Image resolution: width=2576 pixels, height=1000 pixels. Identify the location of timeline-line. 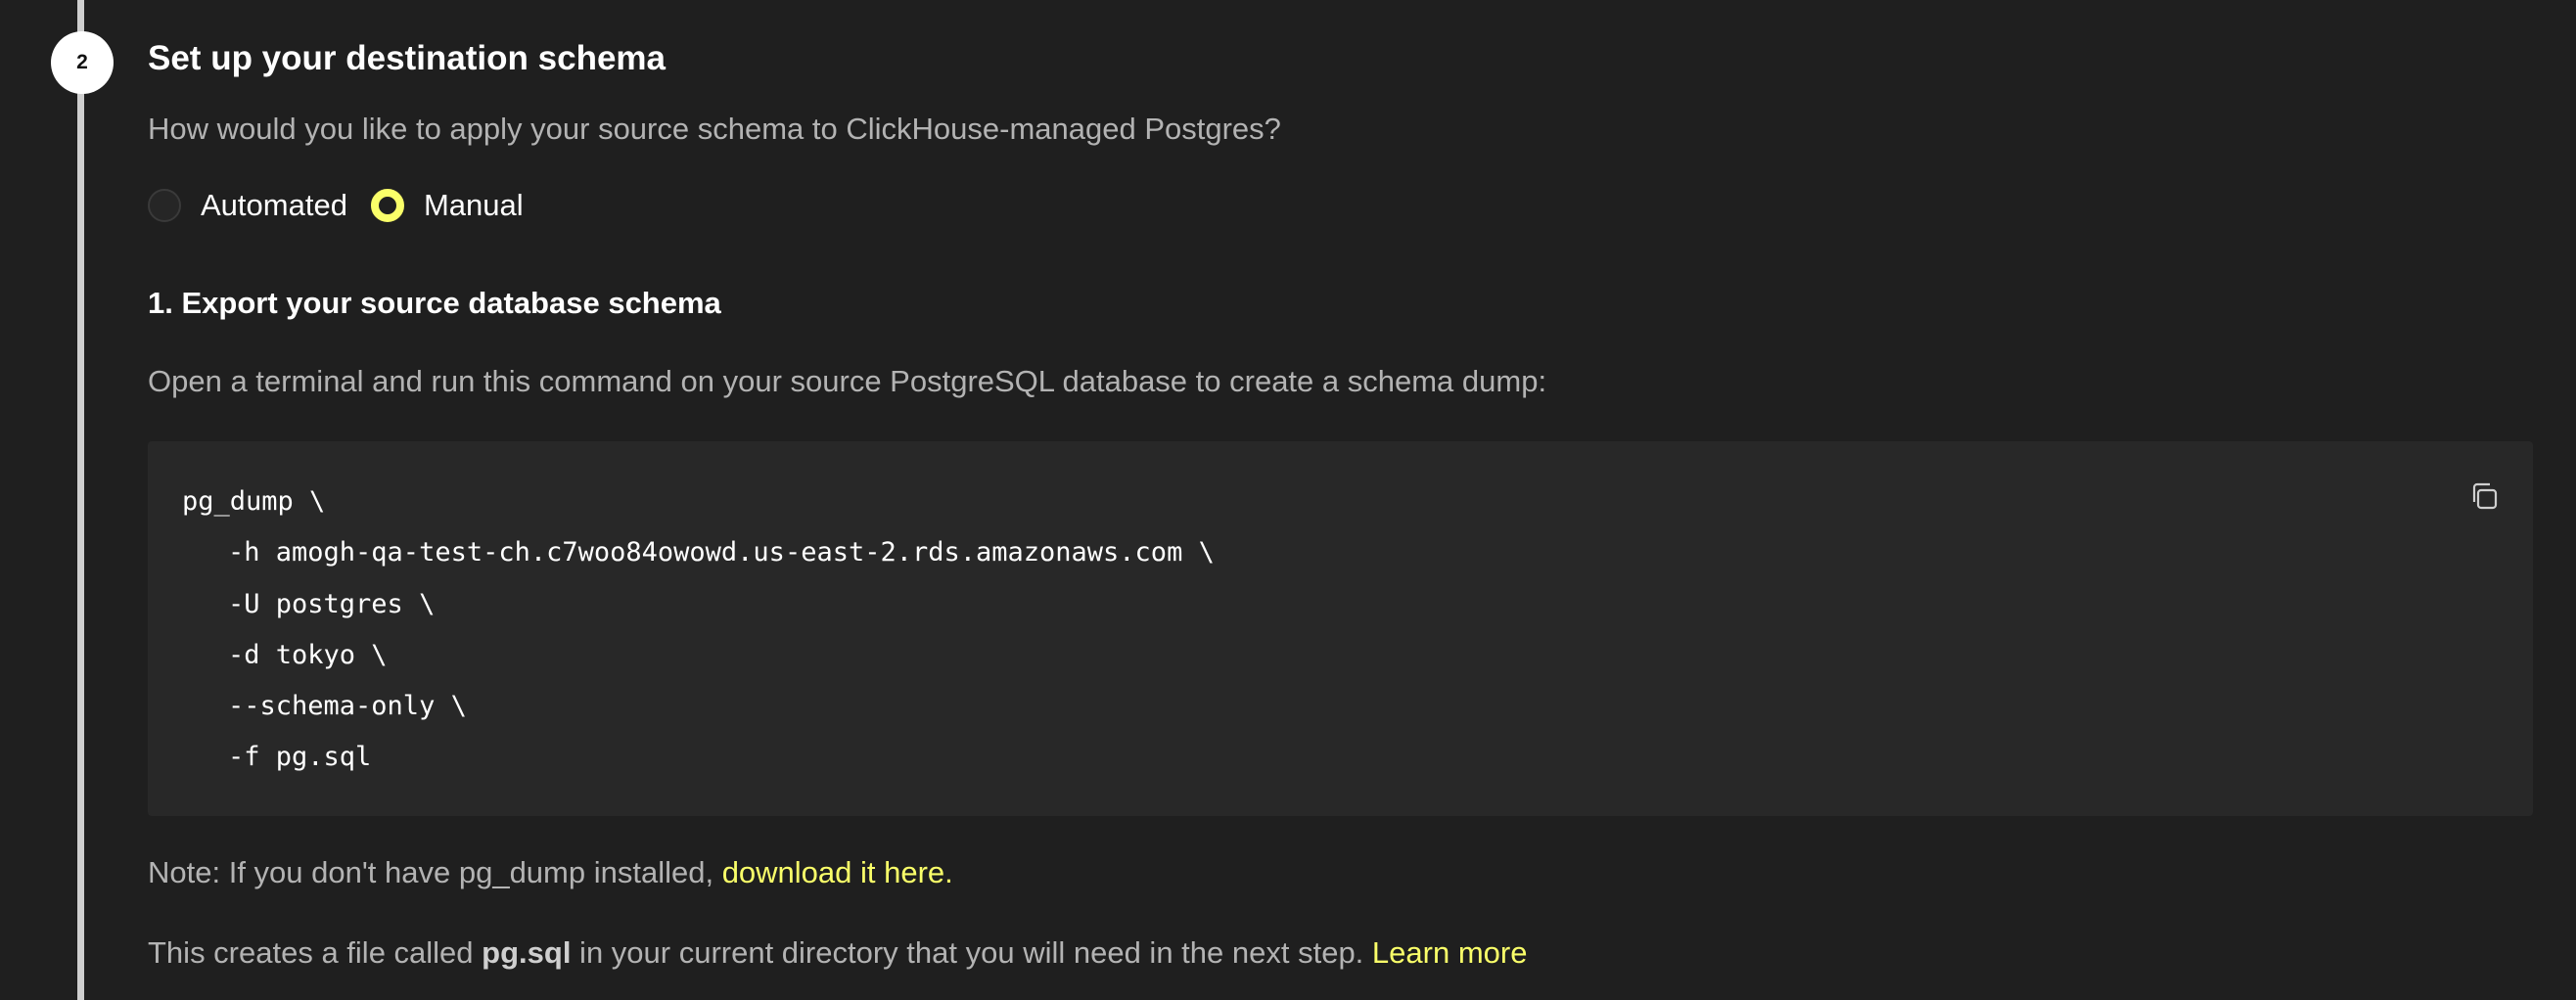
(81, 500).